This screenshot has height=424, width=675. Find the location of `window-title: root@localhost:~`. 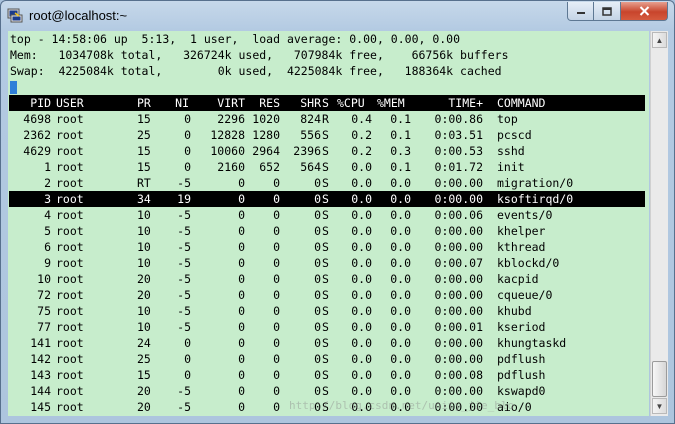

window-title: root@localhost:~ is located at coordinates (78, 15).